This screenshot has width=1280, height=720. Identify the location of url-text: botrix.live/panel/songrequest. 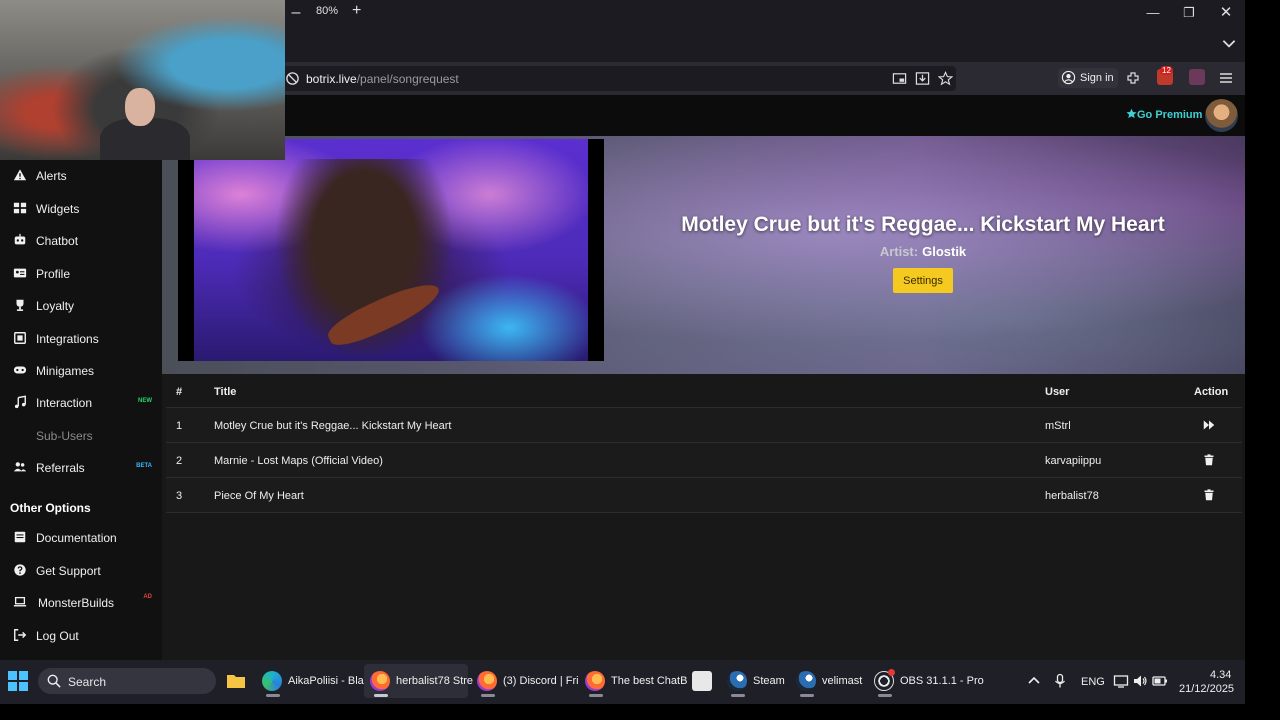
(382, 79).